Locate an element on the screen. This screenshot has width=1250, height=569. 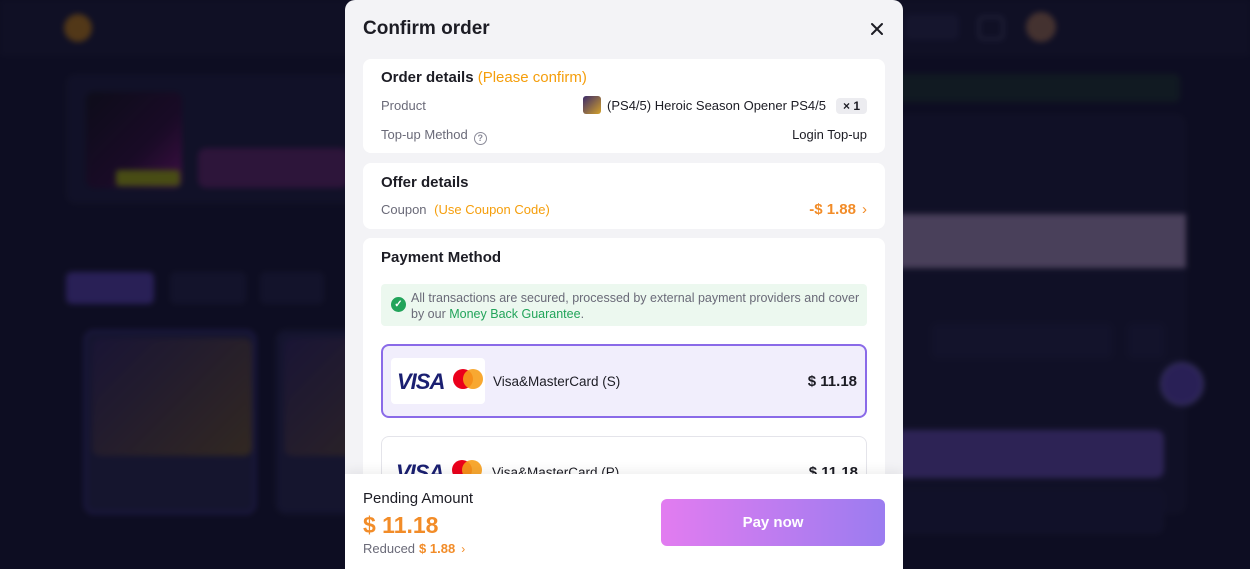
visa-mastercard-logo: VISA is located at coordinates (438, 381).